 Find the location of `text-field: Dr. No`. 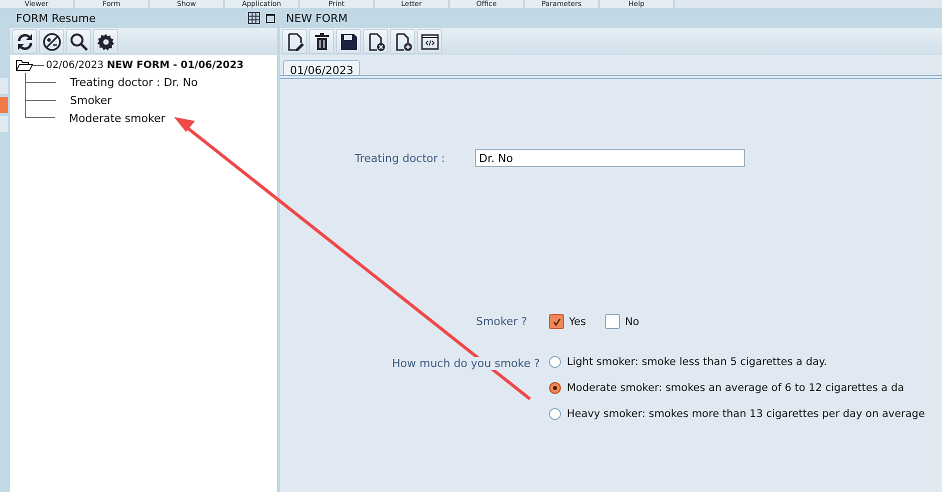

text-field: Dr. No is located at coordinates (610, 158).